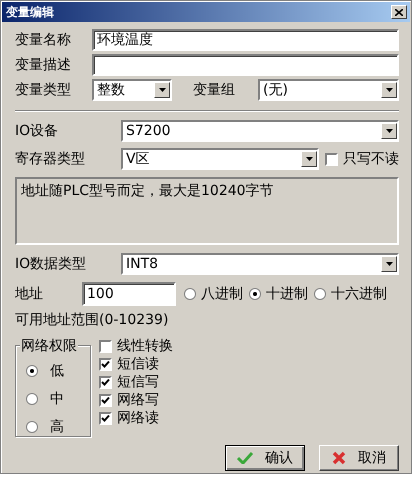  Describe the element at coordinates (362, 159) in the screenshot. I see `checkbox: 只写不读` at that location.